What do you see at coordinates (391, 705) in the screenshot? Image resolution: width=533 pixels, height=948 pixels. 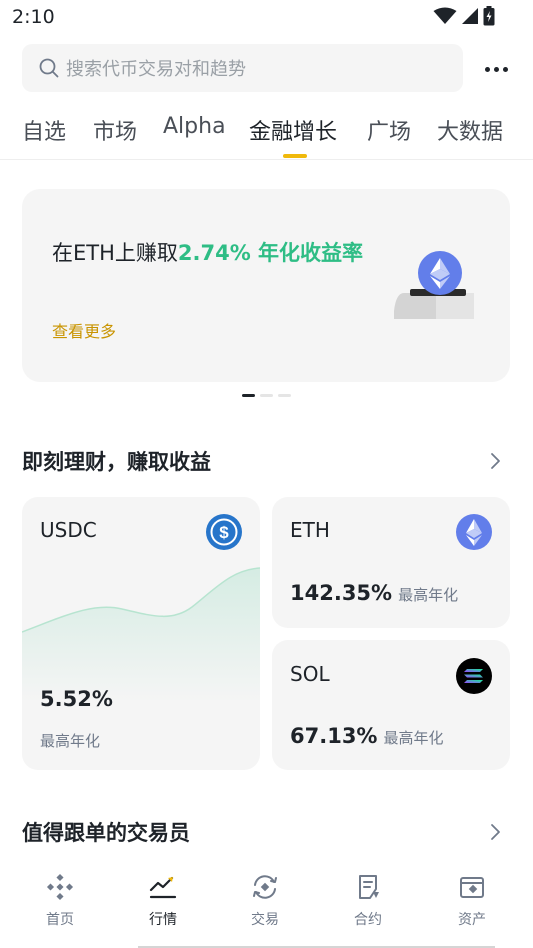 I see `product-card-sol: SOL 67.13% 最高年化` at bounding box center [391, 705].